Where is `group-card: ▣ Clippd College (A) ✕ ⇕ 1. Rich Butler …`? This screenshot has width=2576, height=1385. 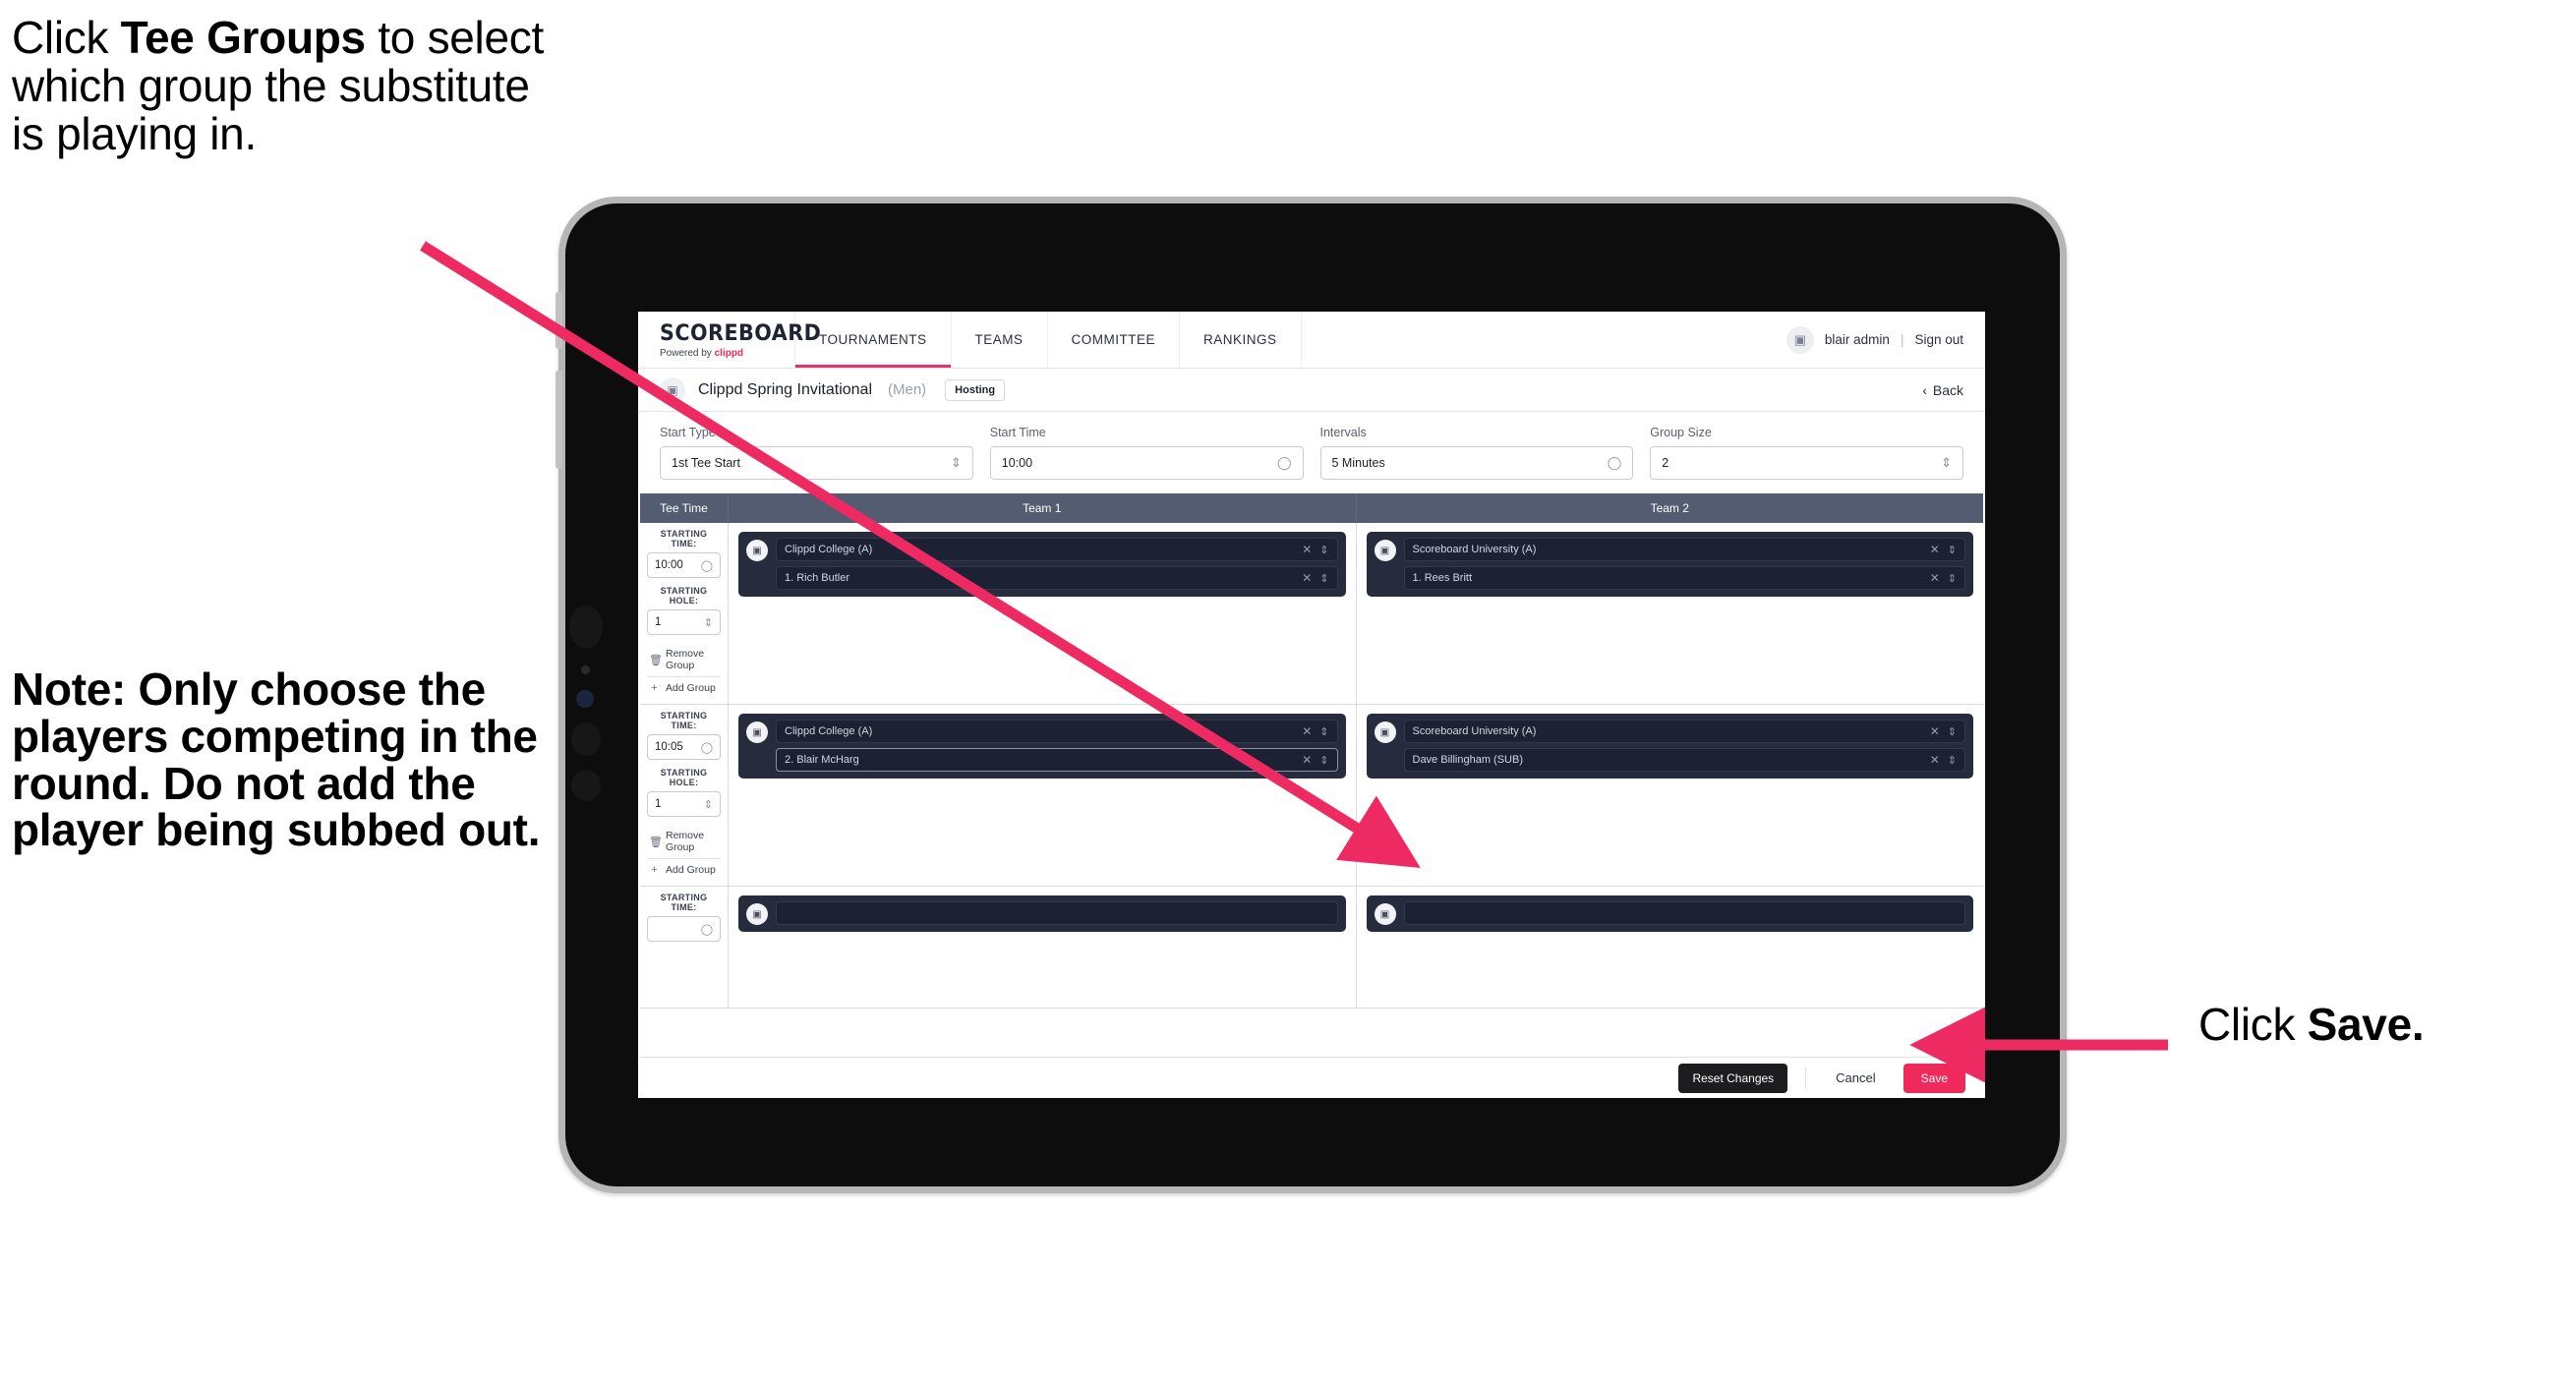
group-card: ▣ Clippd College (A) ✕ ⇕ 1. Rich Butler … is located at coordinates (1042, 564).